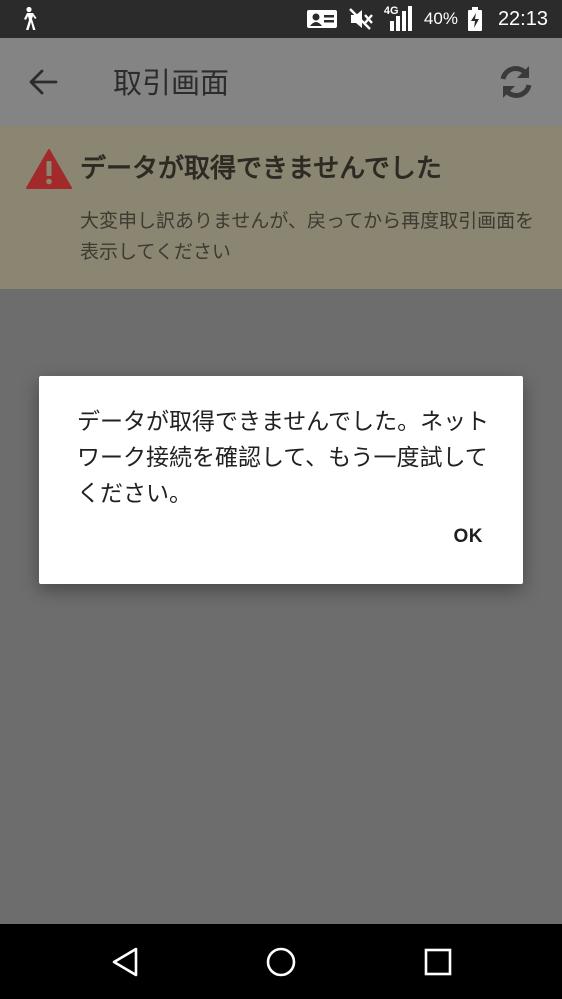 The height and width of the screenshot is (999, 562). What do you see at coordinates (281, 82) in the screenshot?
I see `app-bar: 取引画面` at bounding box center [281, 82].